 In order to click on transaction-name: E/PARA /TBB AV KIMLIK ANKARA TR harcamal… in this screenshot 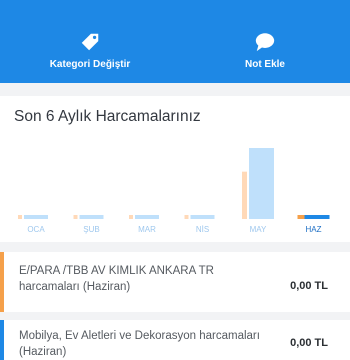, I will do `click(116, 279)`.